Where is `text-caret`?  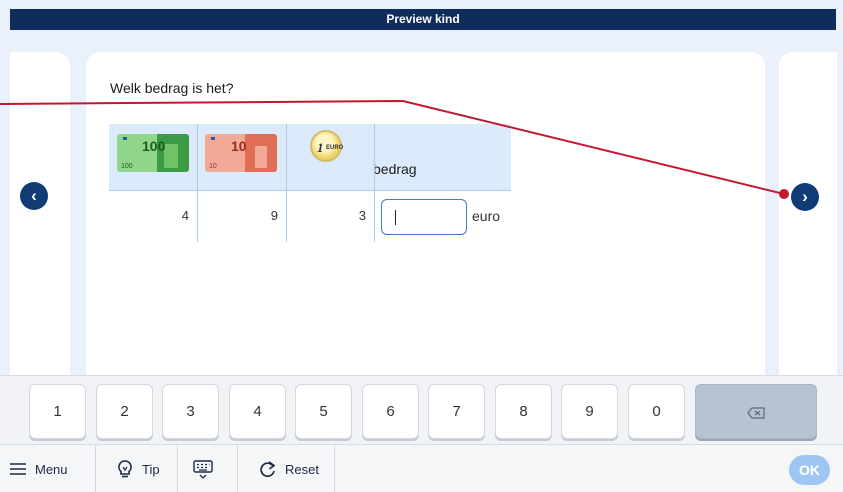 text-caret is located at coordinates (395, 217).